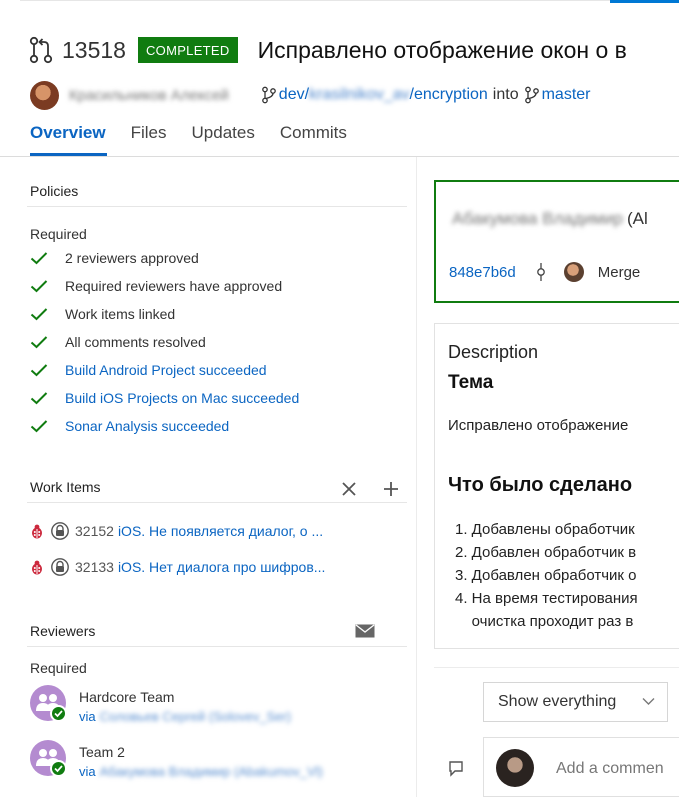 The height and width of the screenshot is (797, 679). I want to click on reviewer-via: via Соловьев Сергей (Solovev_Ser), so click(185, 716).